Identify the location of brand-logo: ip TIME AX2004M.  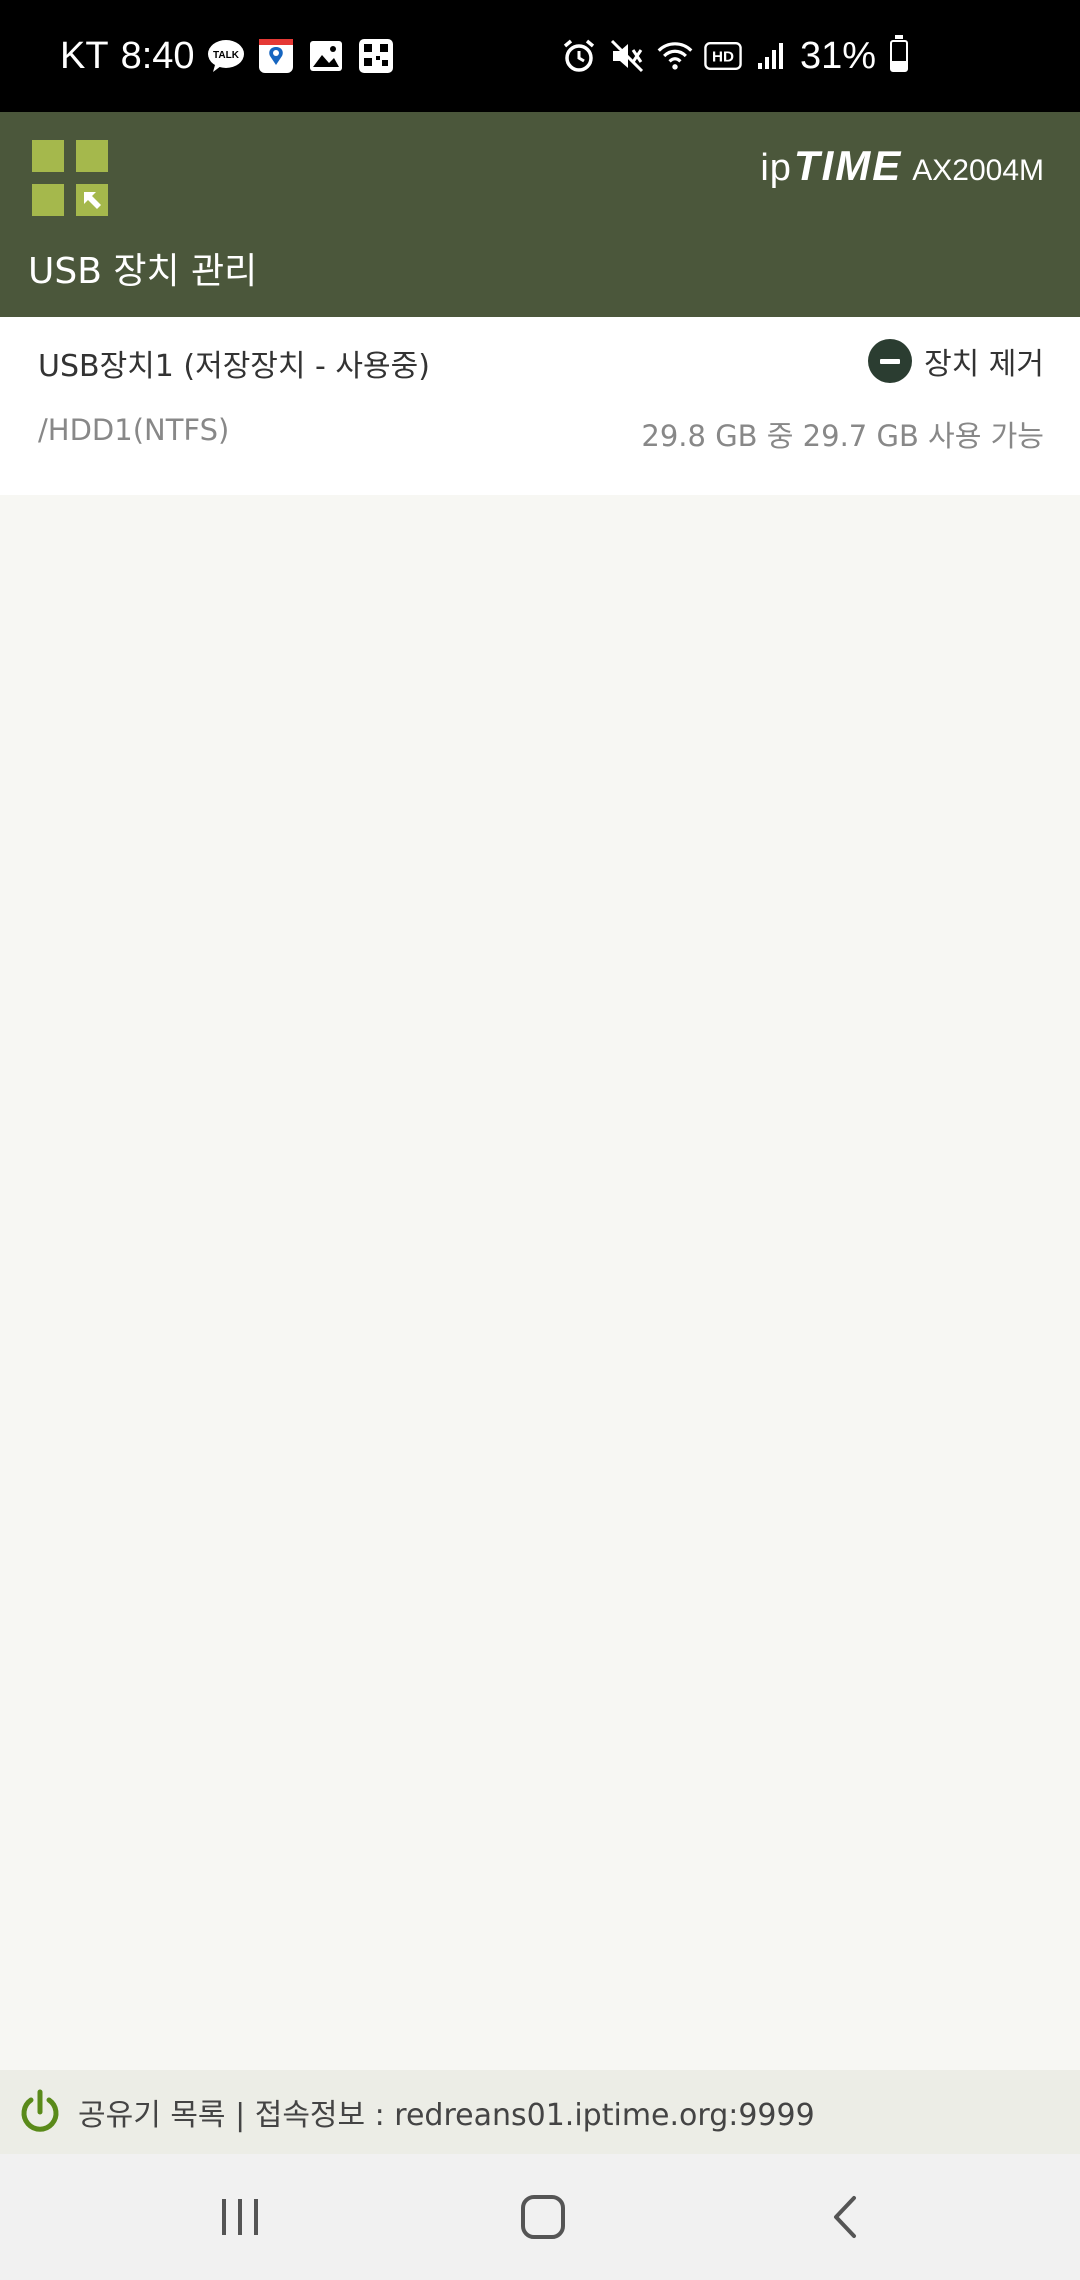
(902, 166).